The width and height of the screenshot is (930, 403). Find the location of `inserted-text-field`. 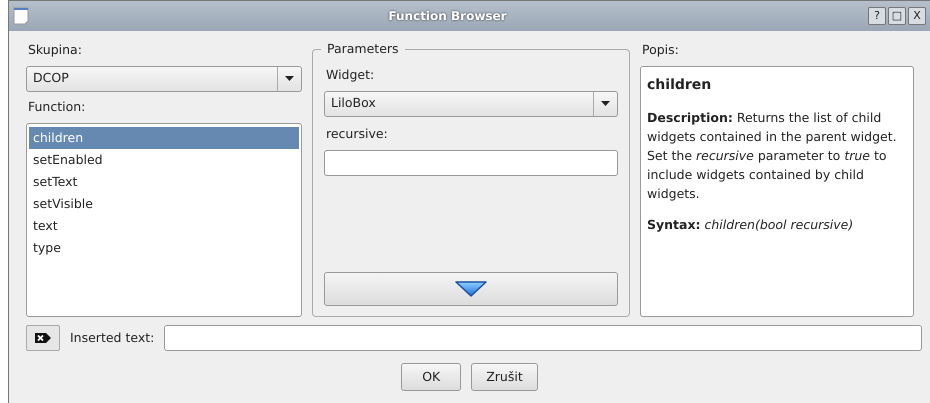

inserted-text-field is located at coordinates (543, 338).